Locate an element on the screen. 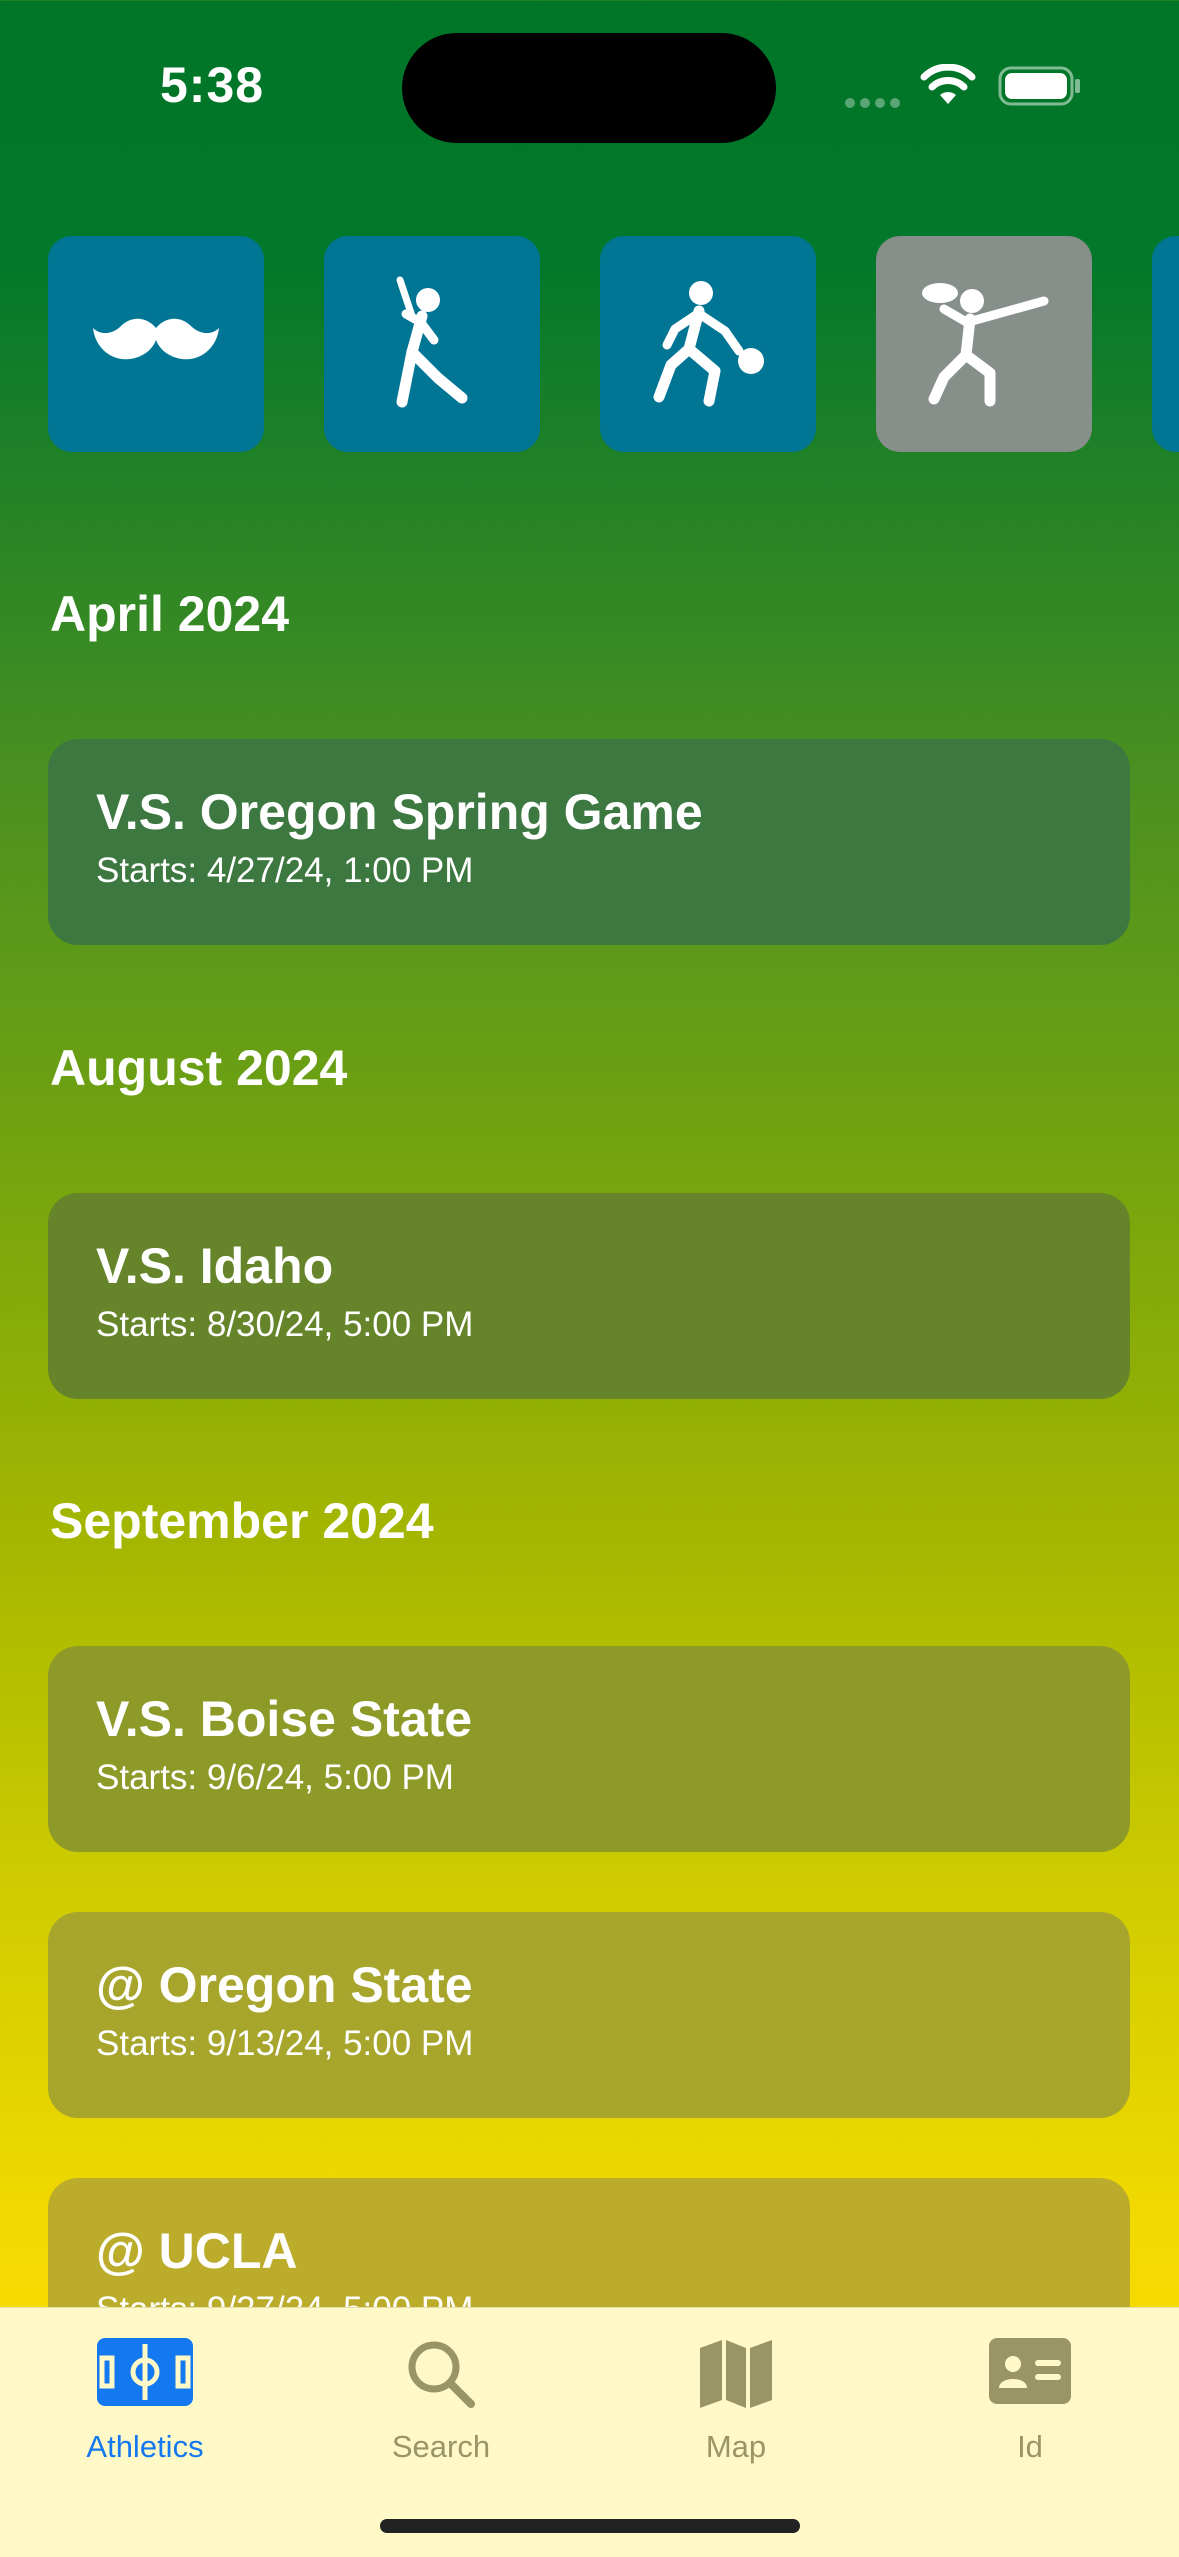  event-name: @ Oregon State is located at coordinates (284, 1985).